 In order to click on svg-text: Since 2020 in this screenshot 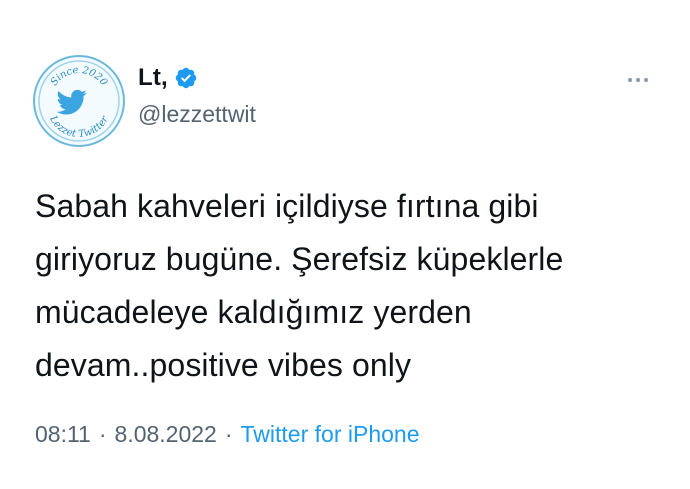, I will do `click(79, 77)`.